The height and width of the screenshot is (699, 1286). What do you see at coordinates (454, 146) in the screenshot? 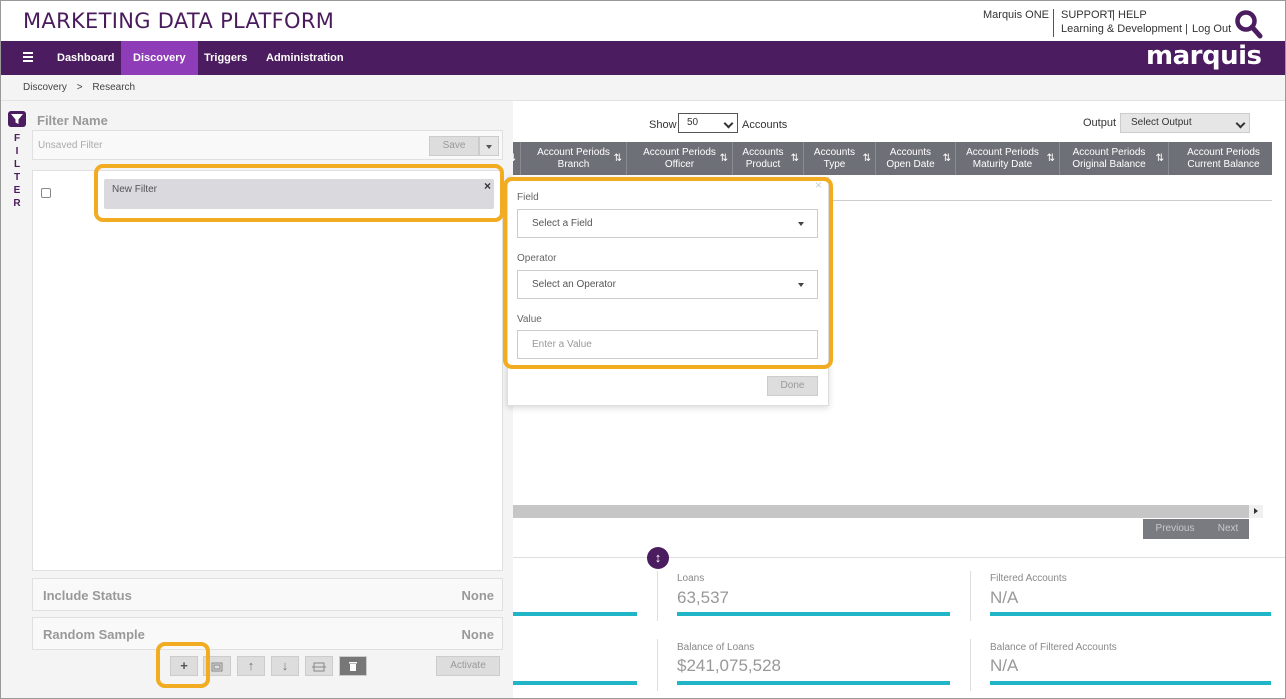
I see `save-button: Save` at bounding box center [454, 146].